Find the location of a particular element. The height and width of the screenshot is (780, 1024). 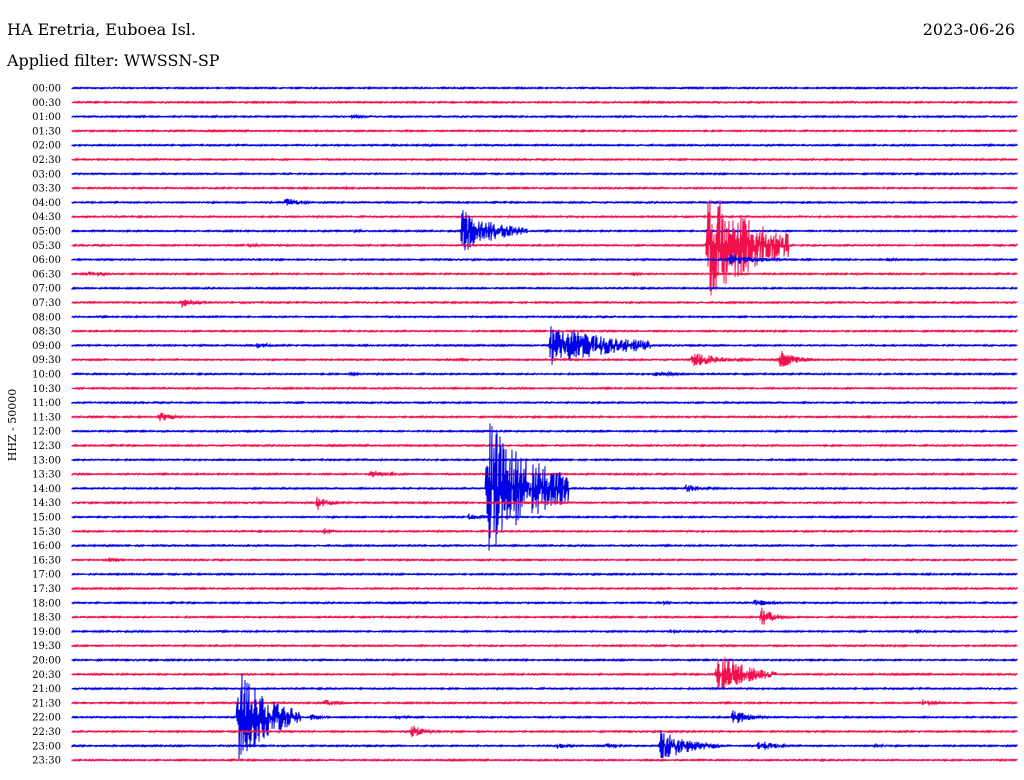

row-time-label: 20:00 is located at coordinates (46, 661).